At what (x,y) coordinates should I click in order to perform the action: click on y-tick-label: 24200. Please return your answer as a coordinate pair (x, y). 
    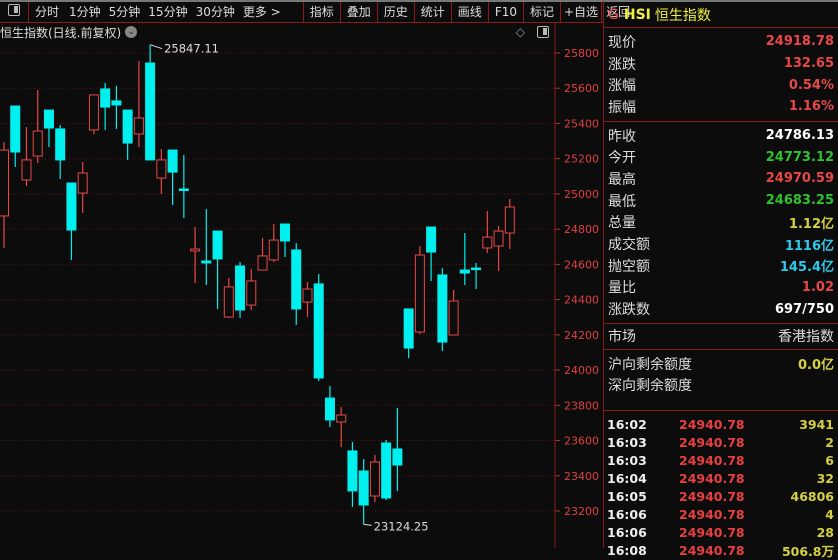
    Looking at the image, I should click on (581, 335).